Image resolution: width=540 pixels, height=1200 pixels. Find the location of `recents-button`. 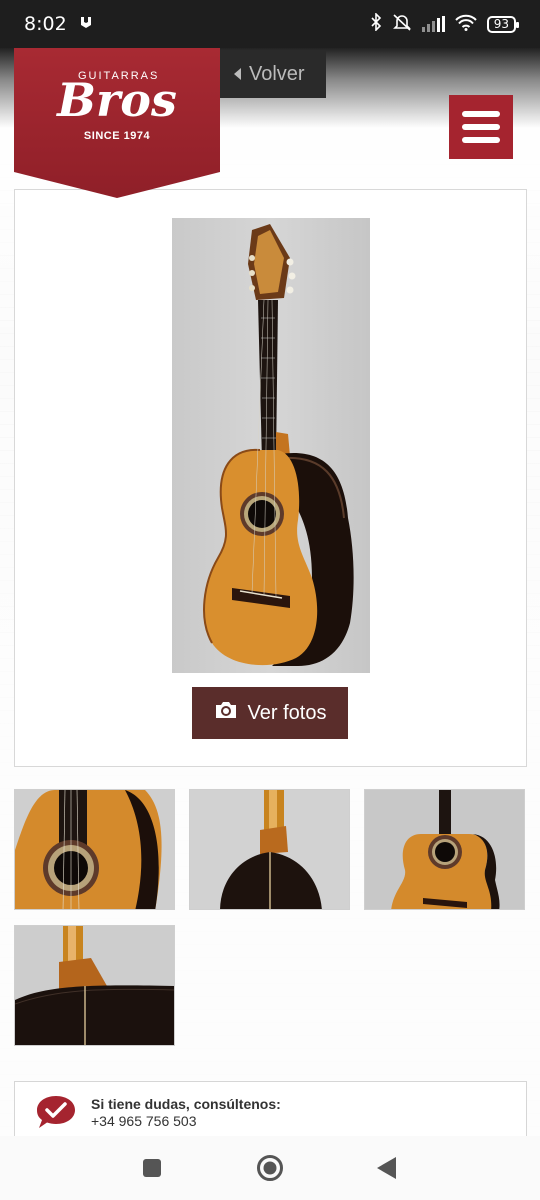

recents-button is located at coordinates (152, 1170).